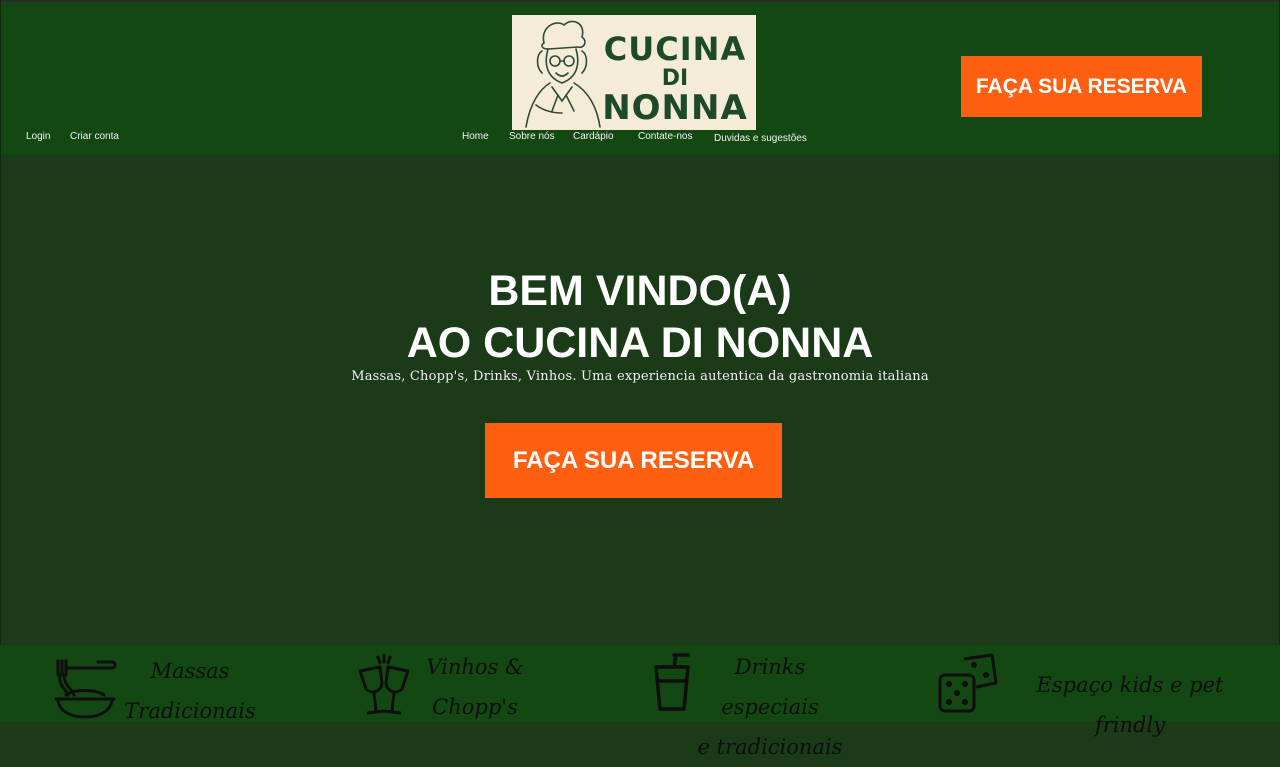  Describe the element at coordinates (85, 689) in the screenshot. I see `pasta-bowl-icon` at that location.